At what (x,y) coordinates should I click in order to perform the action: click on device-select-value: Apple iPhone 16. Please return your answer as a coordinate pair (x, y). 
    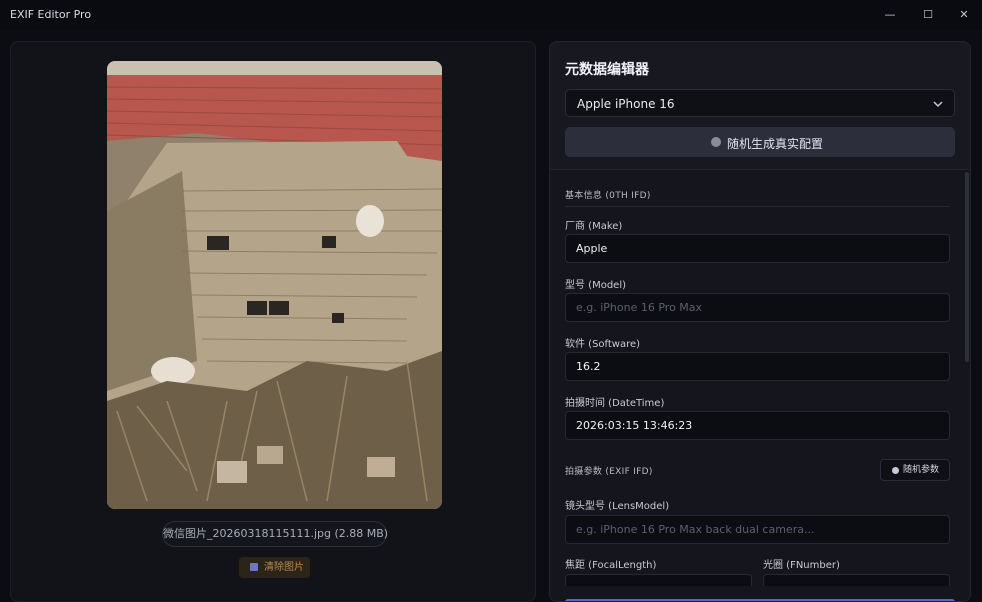
    Looking at the image, I should click on (626, 104).